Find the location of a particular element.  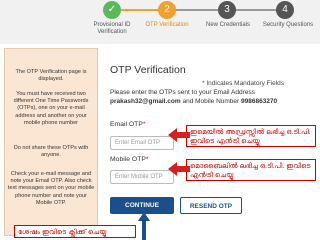

email-arrow-icon is located at coordinates (179, 135).